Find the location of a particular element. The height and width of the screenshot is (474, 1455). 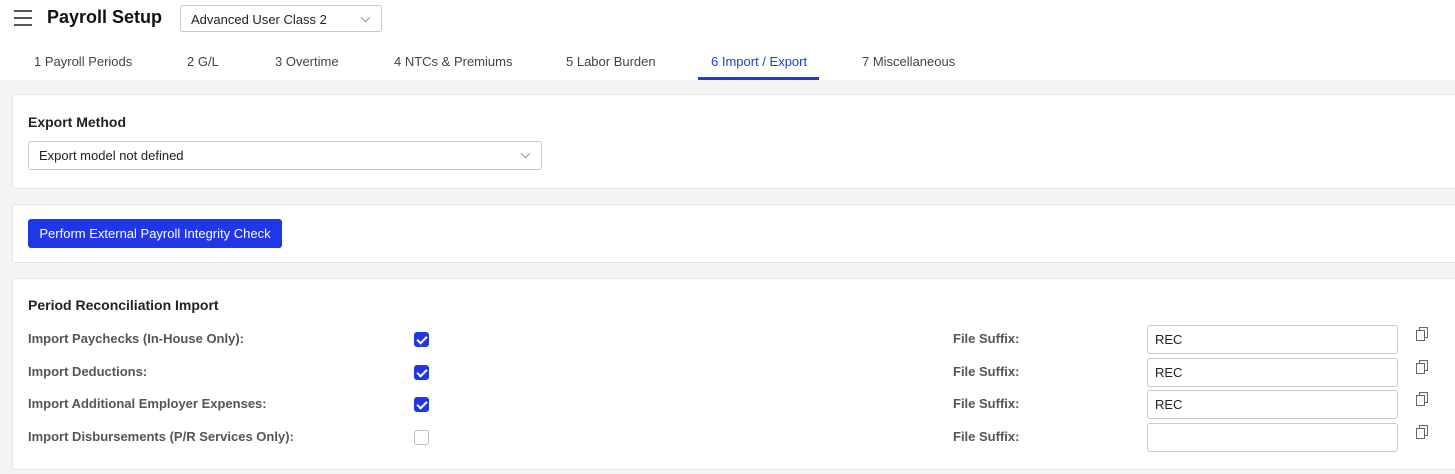

user-class-value: Advanced User Class 2 is located at coordinates (259, 19).